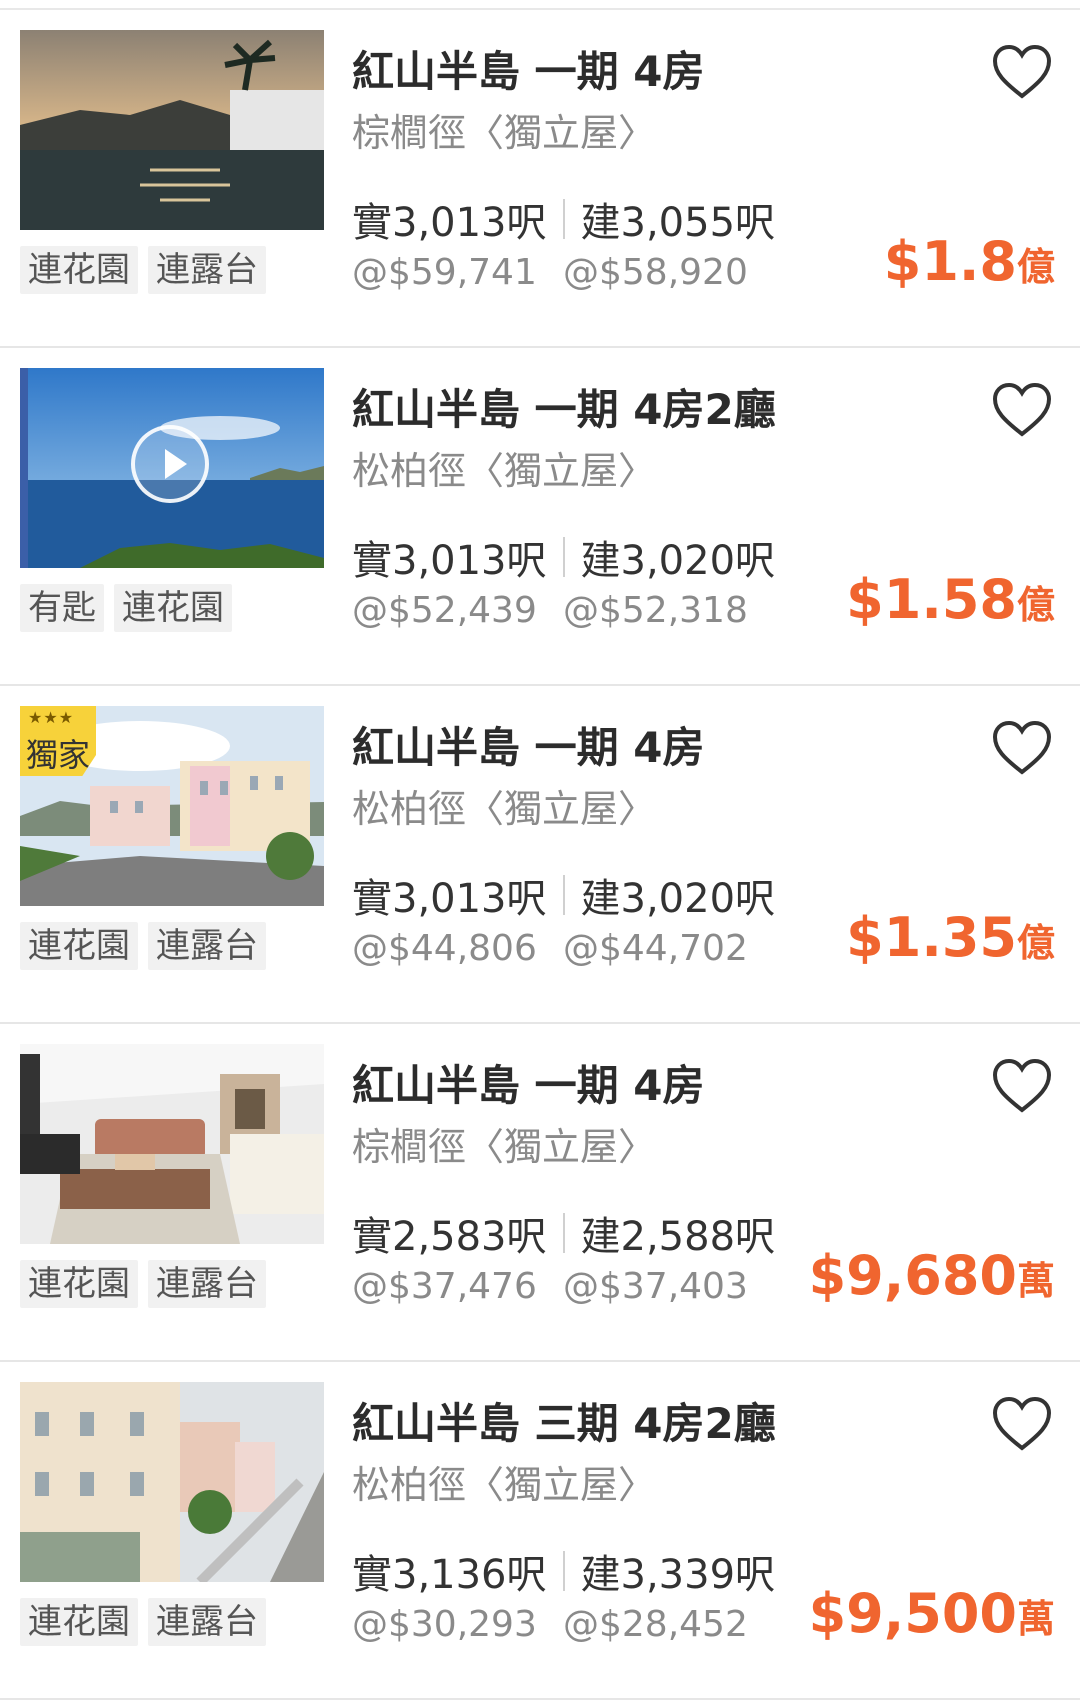 This screenshot has height=1700, width=1080. I want to click on price-value: $1.58, so click(931, 599).